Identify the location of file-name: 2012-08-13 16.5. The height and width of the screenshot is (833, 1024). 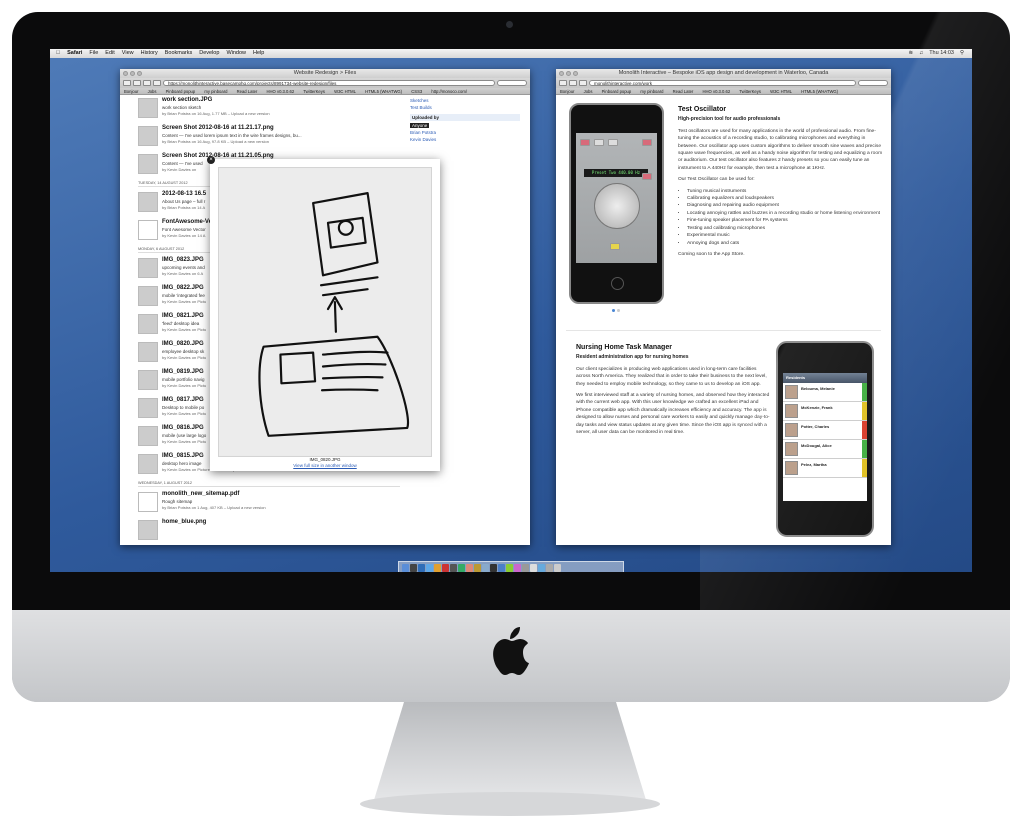
(184, 194).